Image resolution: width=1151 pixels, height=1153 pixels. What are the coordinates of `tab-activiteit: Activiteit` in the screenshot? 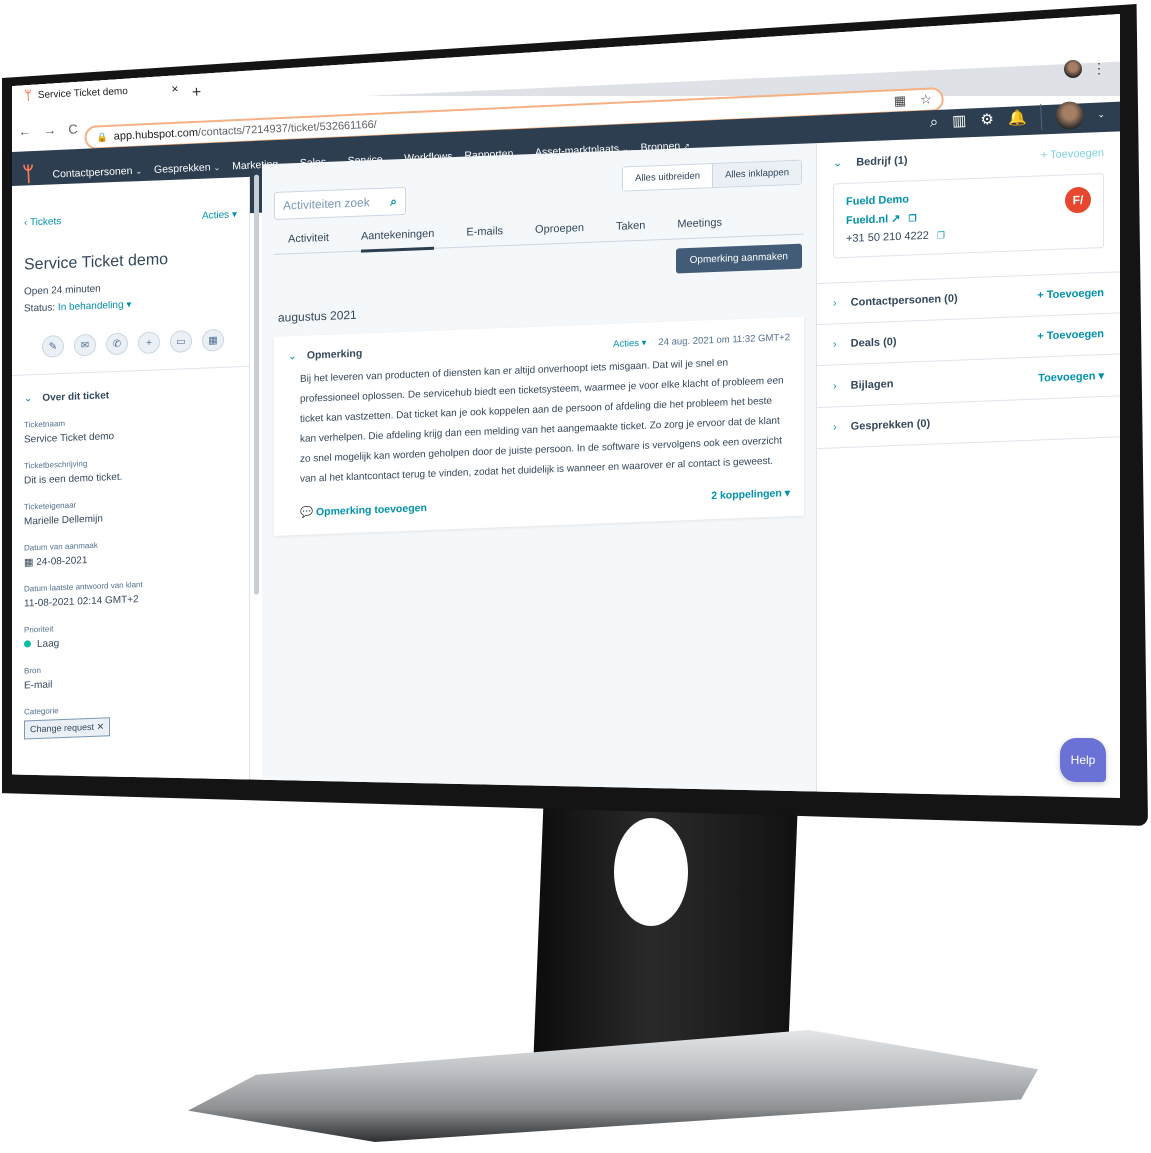 It's located at (308, 239).